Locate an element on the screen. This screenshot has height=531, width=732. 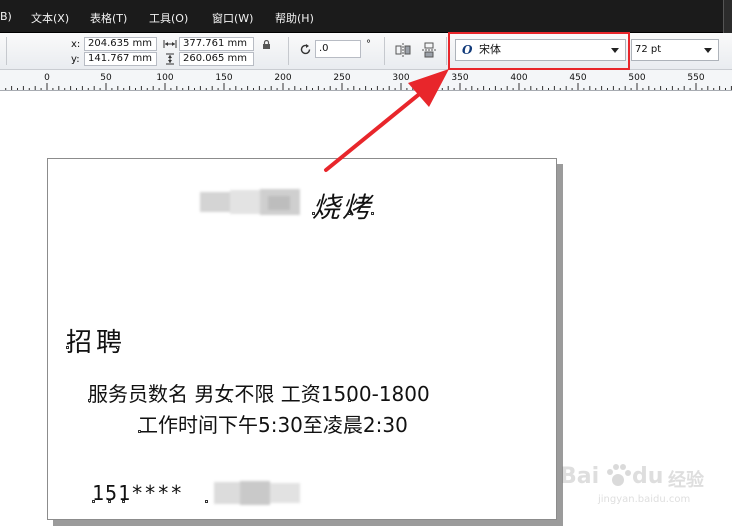
watermark-url: jingyan.baidu.com is located at coordinates (644, 499).